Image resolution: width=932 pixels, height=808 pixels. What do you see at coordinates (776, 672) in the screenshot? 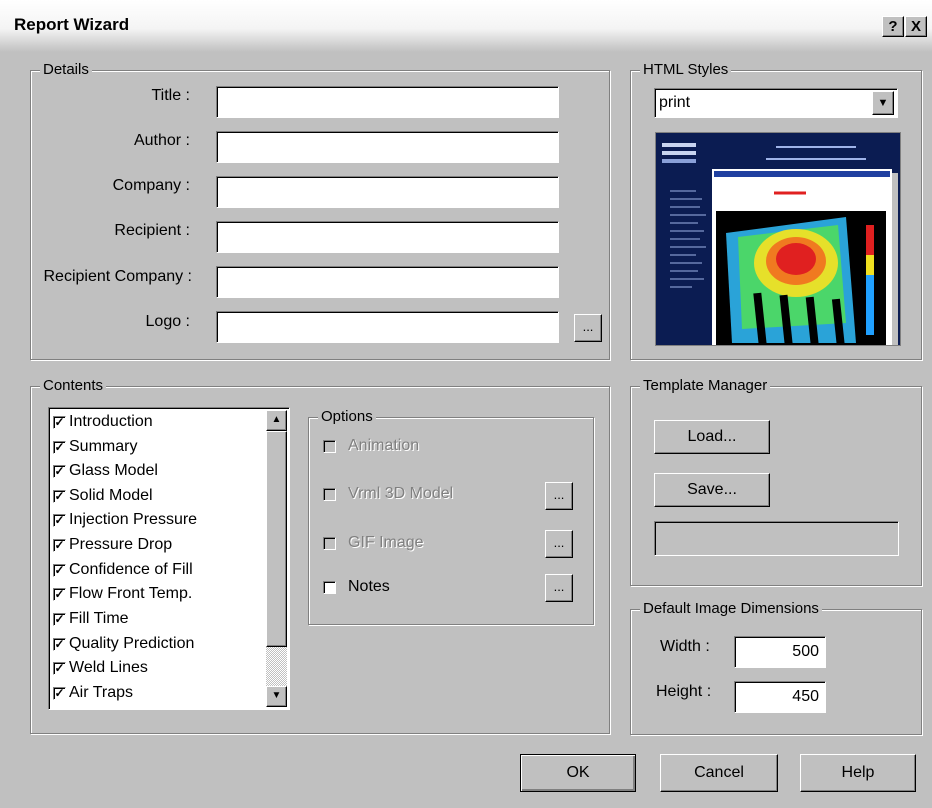
I see `image-dimensions-group` at bounding box center [776, 672].